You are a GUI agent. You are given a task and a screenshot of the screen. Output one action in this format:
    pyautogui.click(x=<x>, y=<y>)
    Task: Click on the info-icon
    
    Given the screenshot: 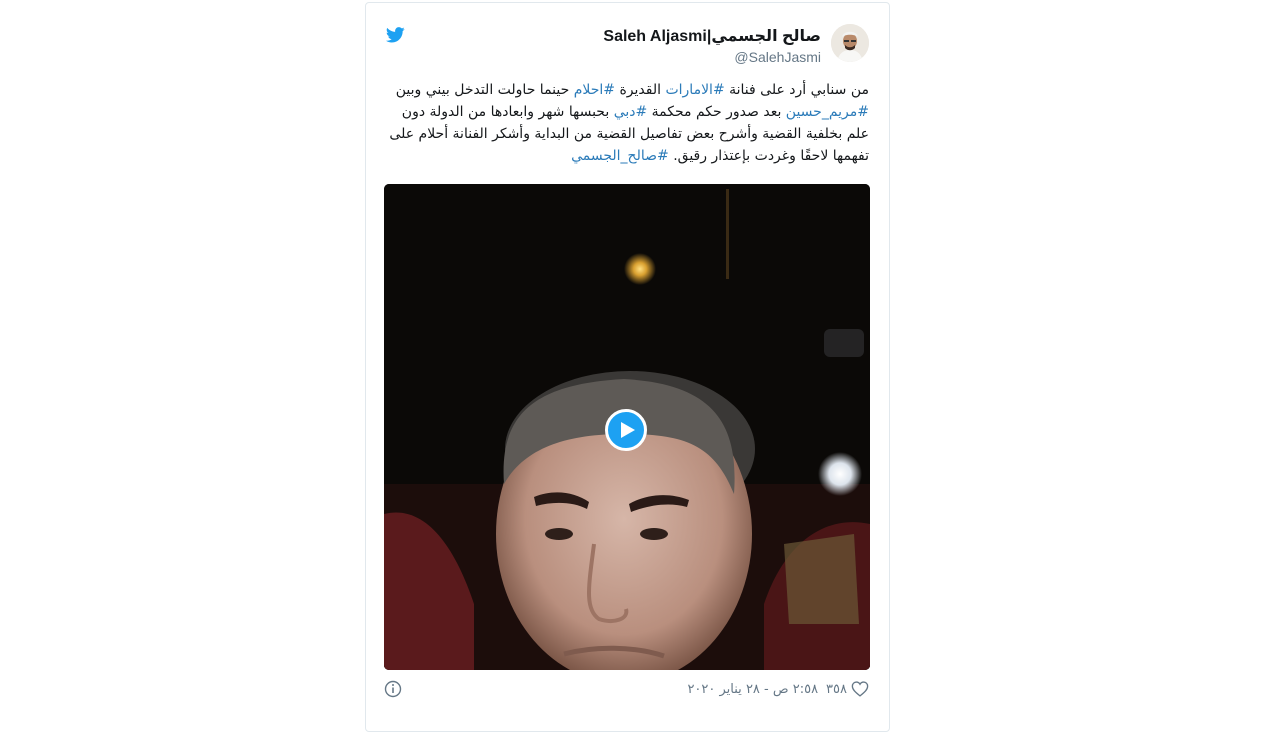 What is the action you would take?
    pyautogui.click(x=393, y=689)
    